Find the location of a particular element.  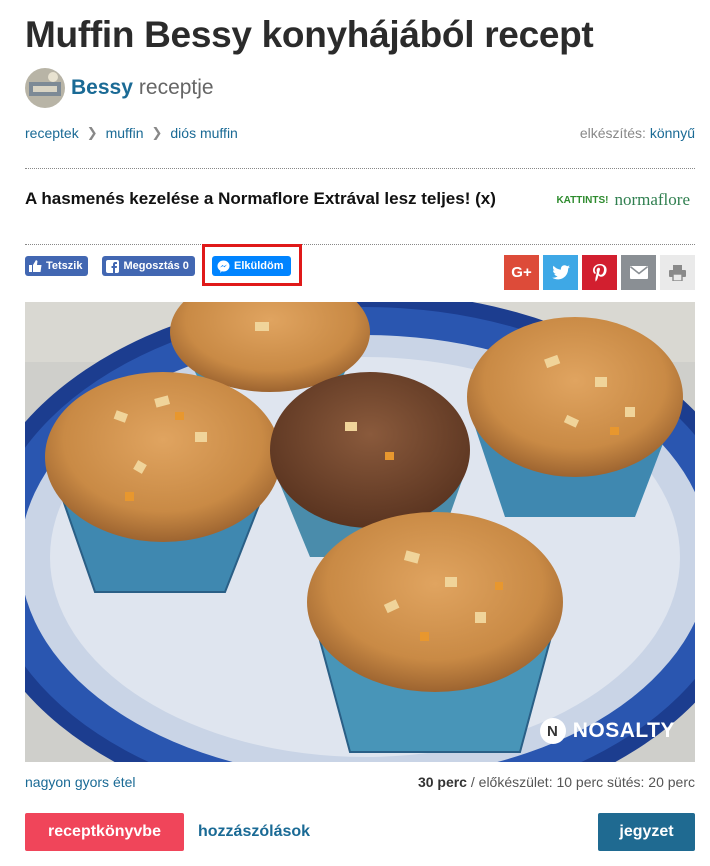

messenger-send-button: Elküldöm is located at coordinates (251, 266).